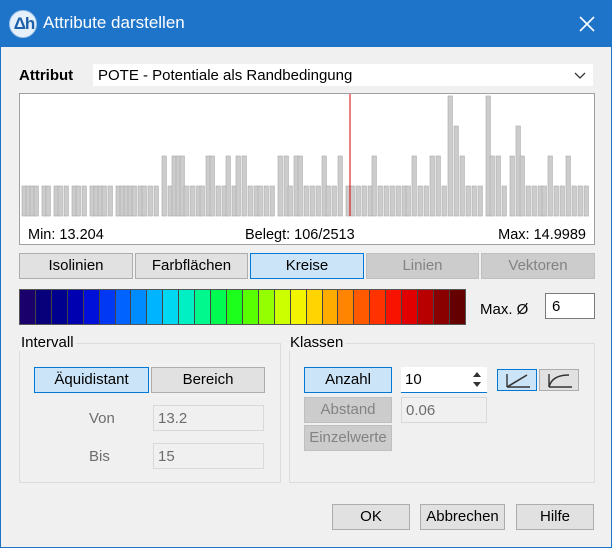 The height and width of the screenshot is (548, 612). I want to click on max-diameter-label: Max. Ø, so click(504, 309).